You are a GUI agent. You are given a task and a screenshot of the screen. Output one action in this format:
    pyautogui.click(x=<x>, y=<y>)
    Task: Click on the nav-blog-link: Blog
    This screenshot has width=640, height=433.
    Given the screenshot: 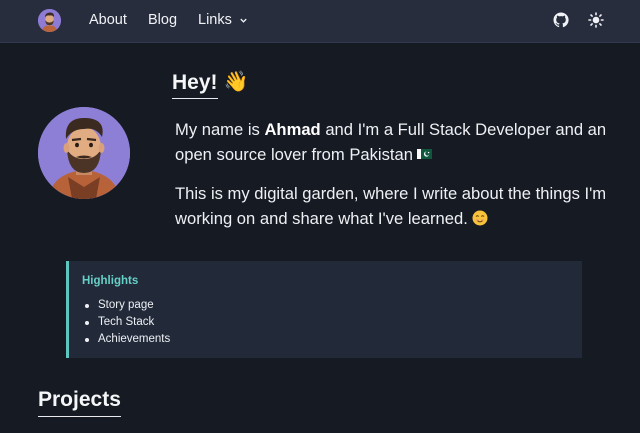 What is the action you would take?
    pyautogui.click(x=162, y=20)
    